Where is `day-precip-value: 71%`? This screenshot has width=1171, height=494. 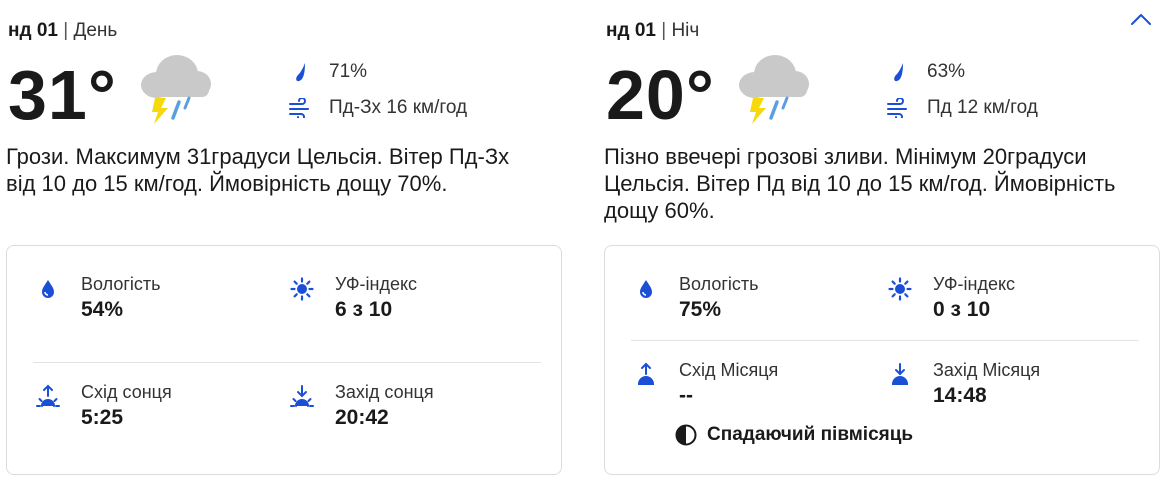 day-precip-value: 71% is located at coordinates (348, 71).